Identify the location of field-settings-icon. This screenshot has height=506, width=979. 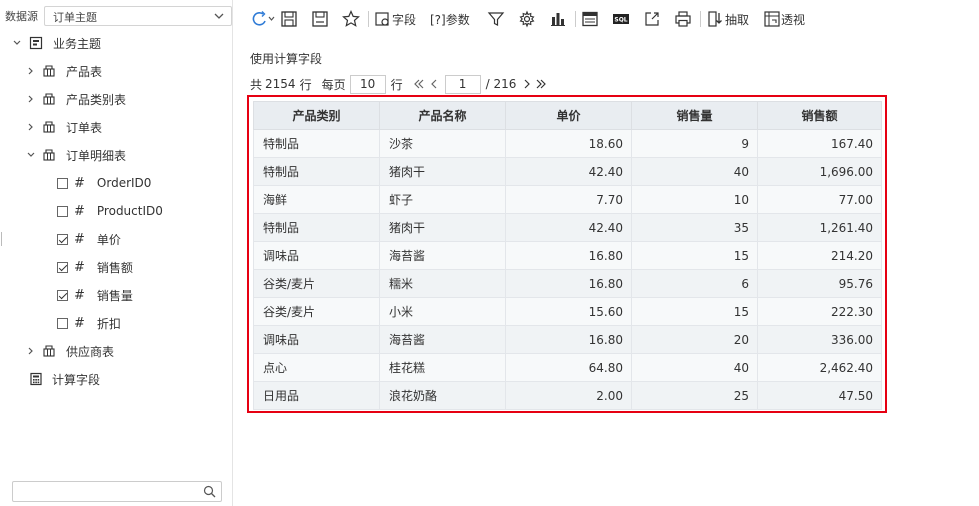
(382, 19).